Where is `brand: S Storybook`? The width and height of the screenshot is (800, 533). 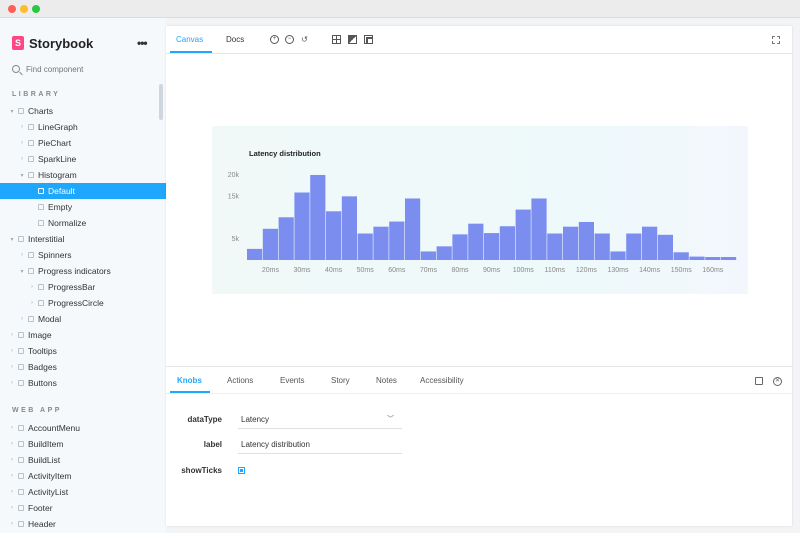
brand: S Storybook is located at coordinates (53, 43).